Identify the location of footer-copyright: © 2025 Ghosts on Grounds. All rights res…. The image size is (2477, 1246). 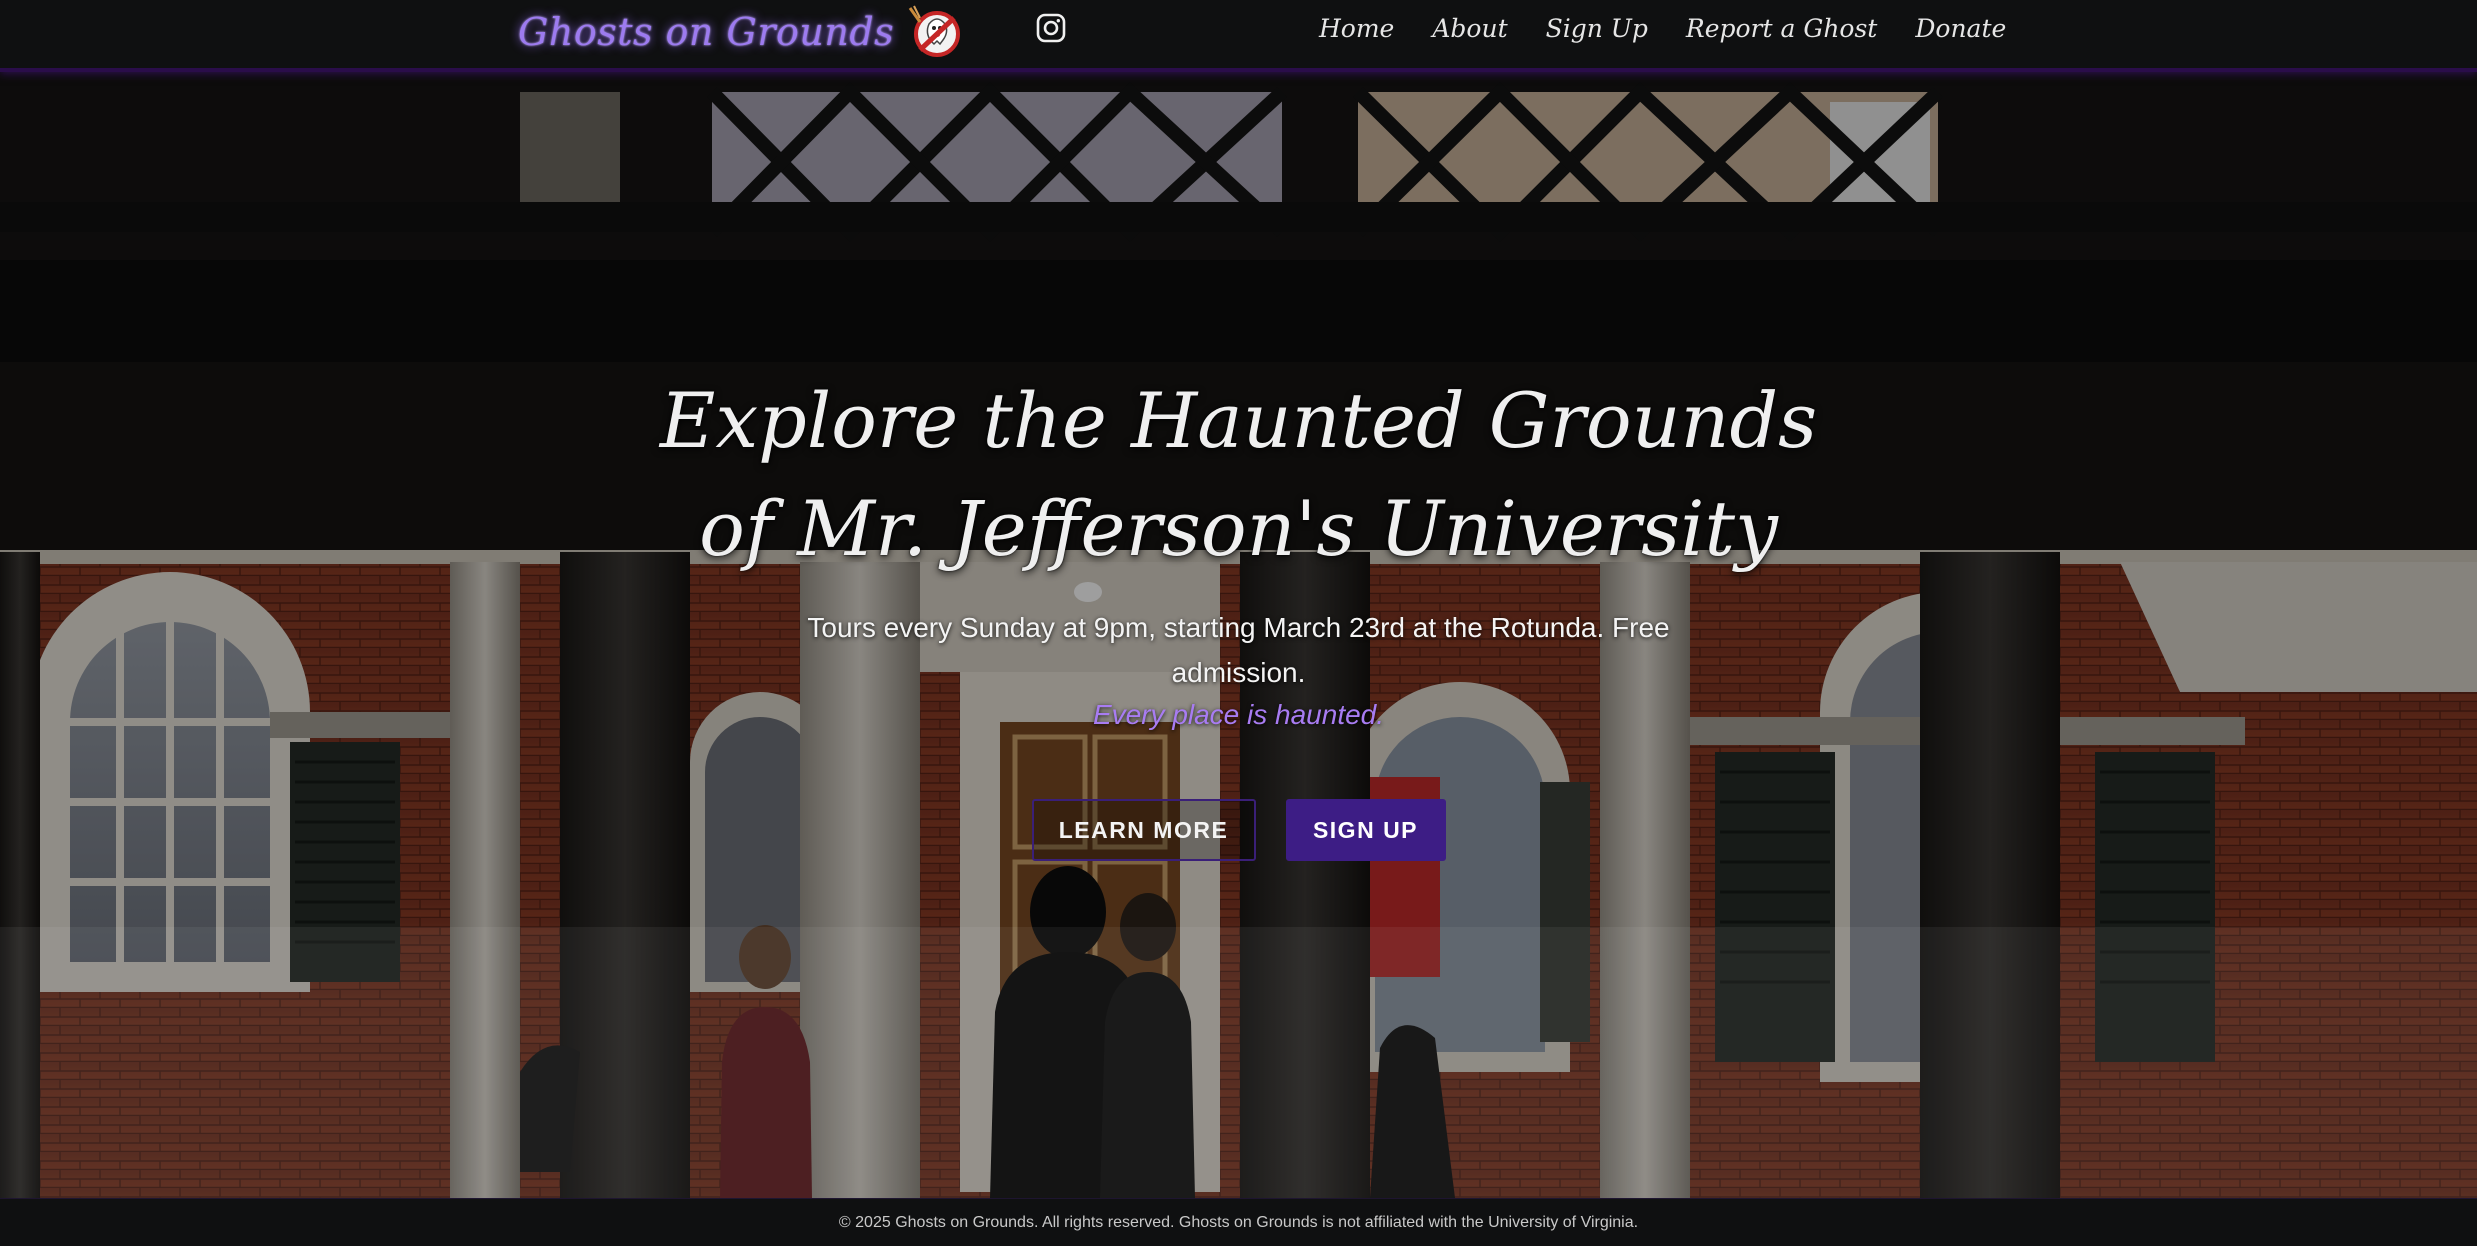
(1238, 1222).